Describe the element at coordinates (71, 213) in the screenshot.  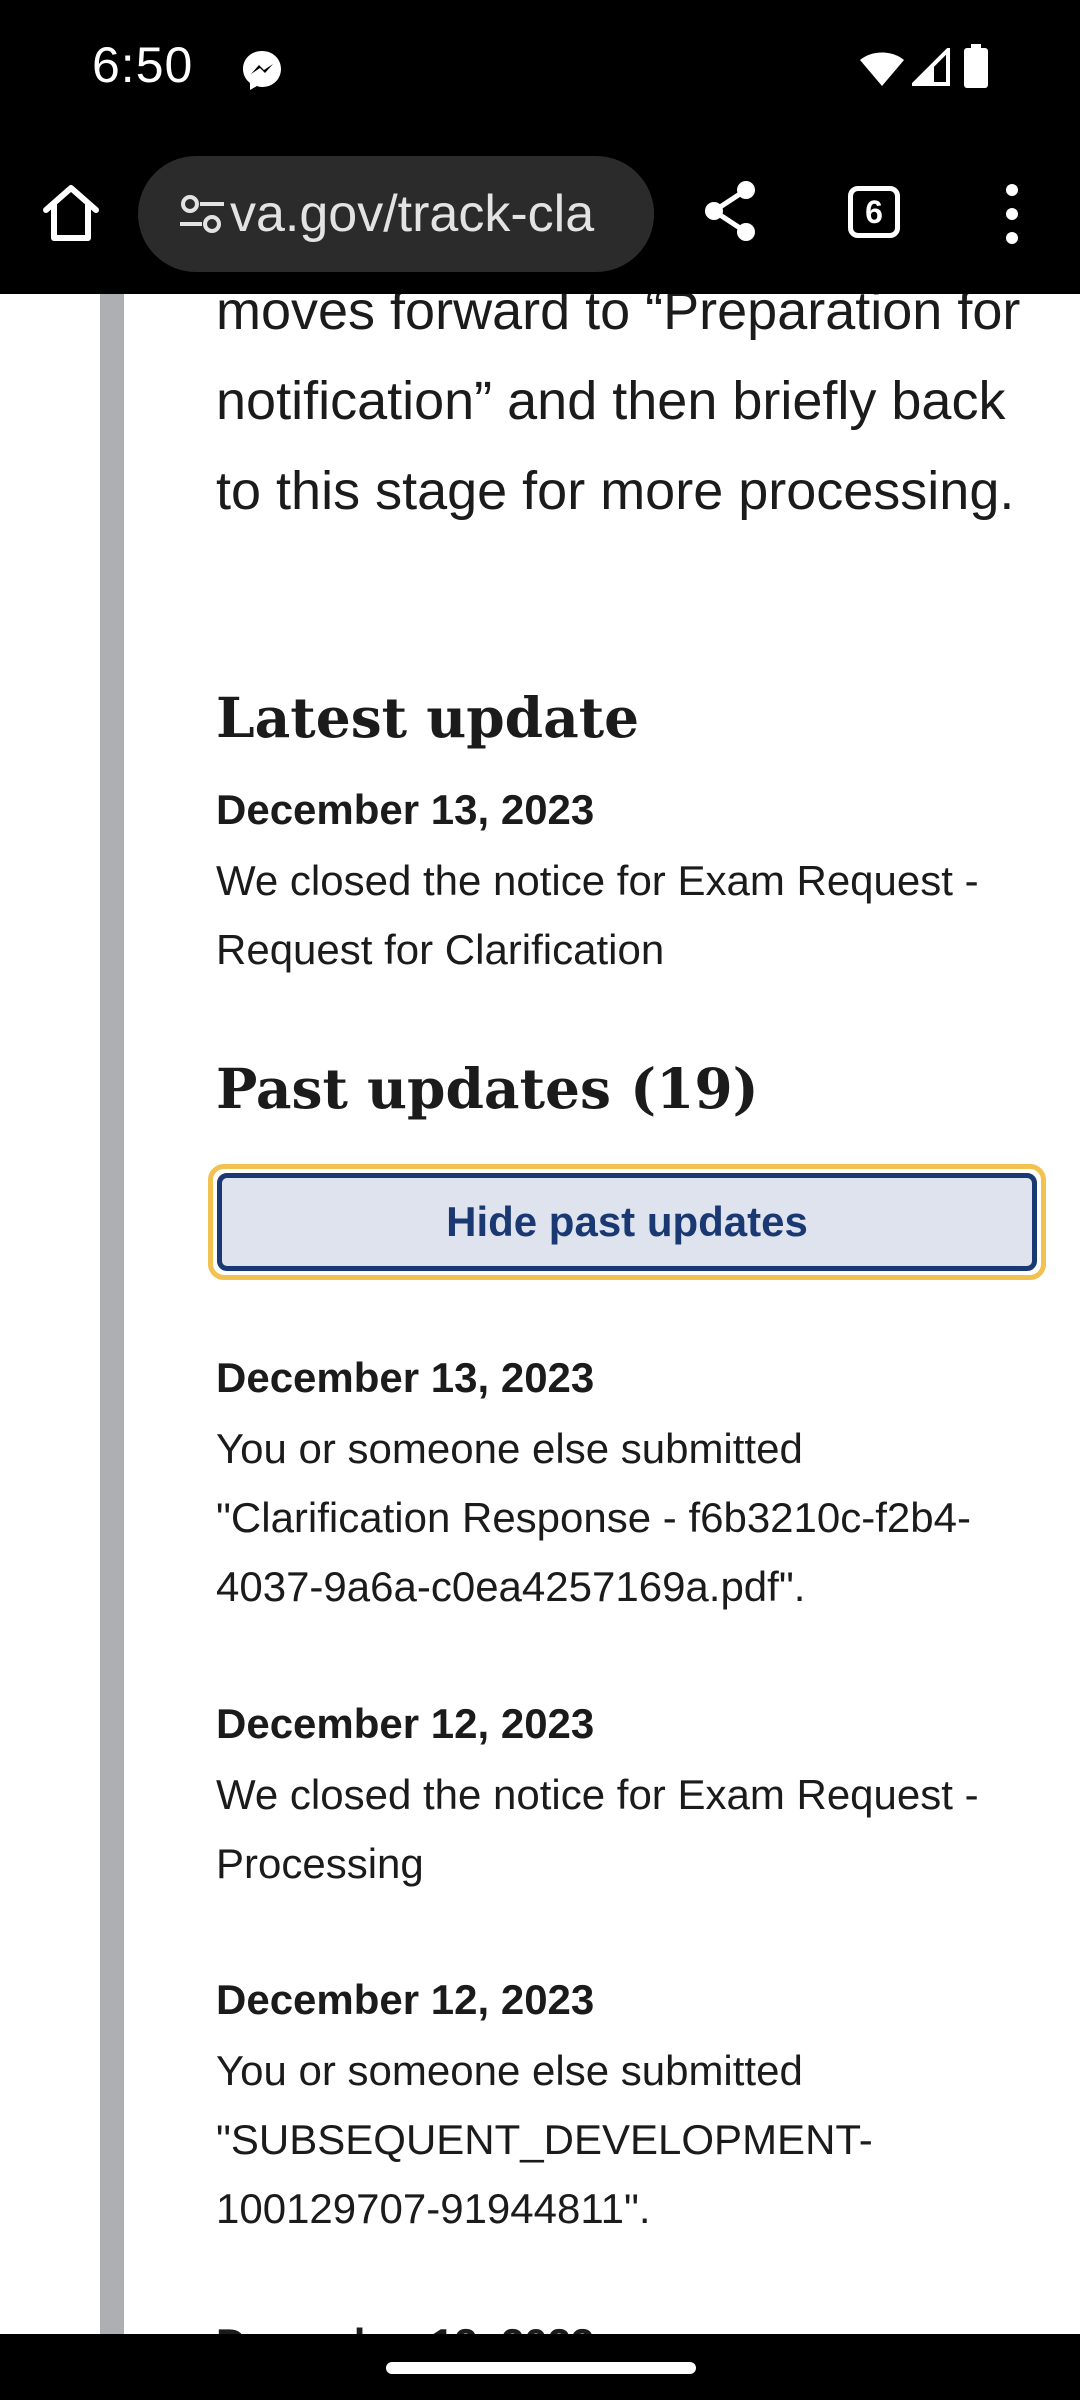
I see `home-icon` at that location.